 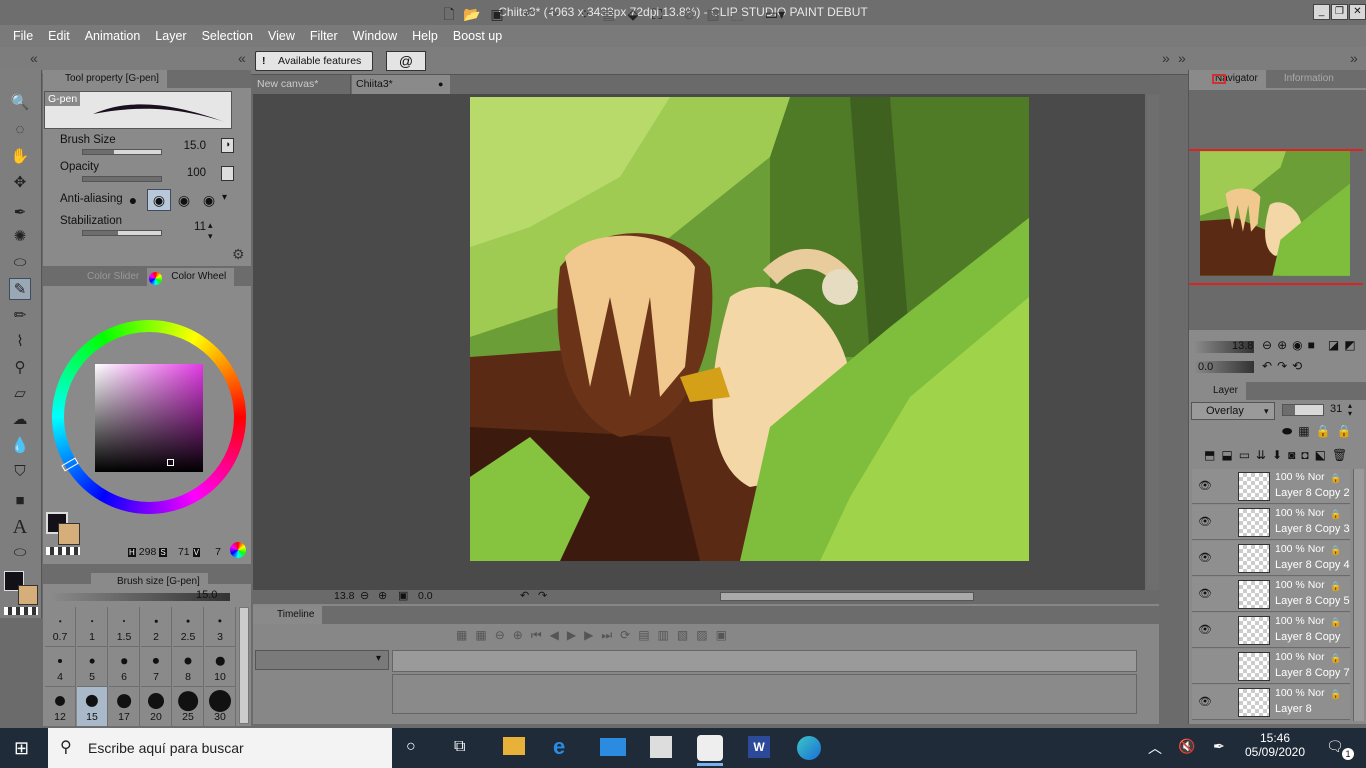 I want to click on loop-icon: ⟳, so click(x=625, y=635).